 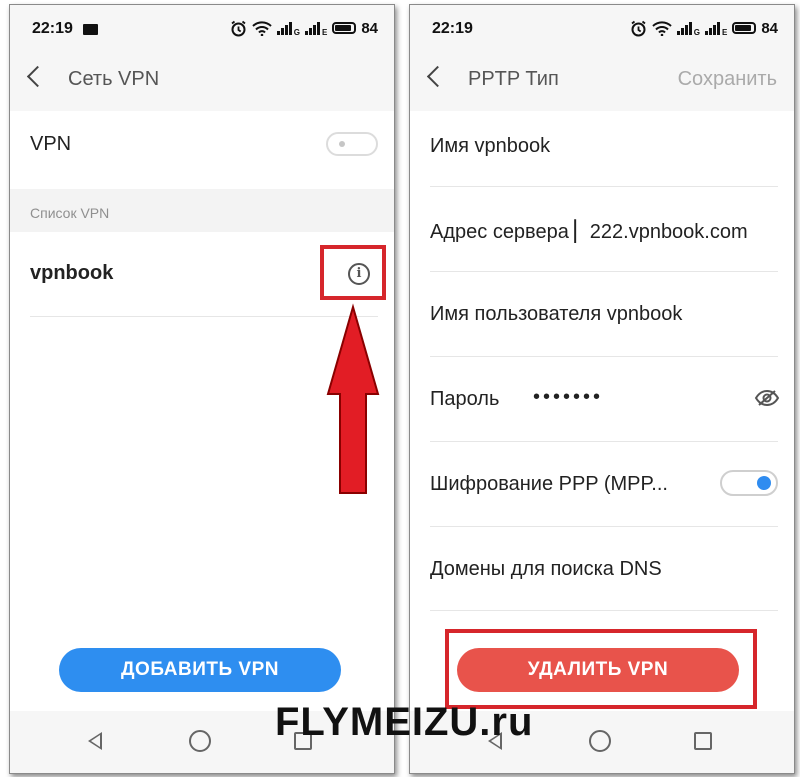 I want to click on vpn-list-header: Список VPN, so click(x=202, y=210).